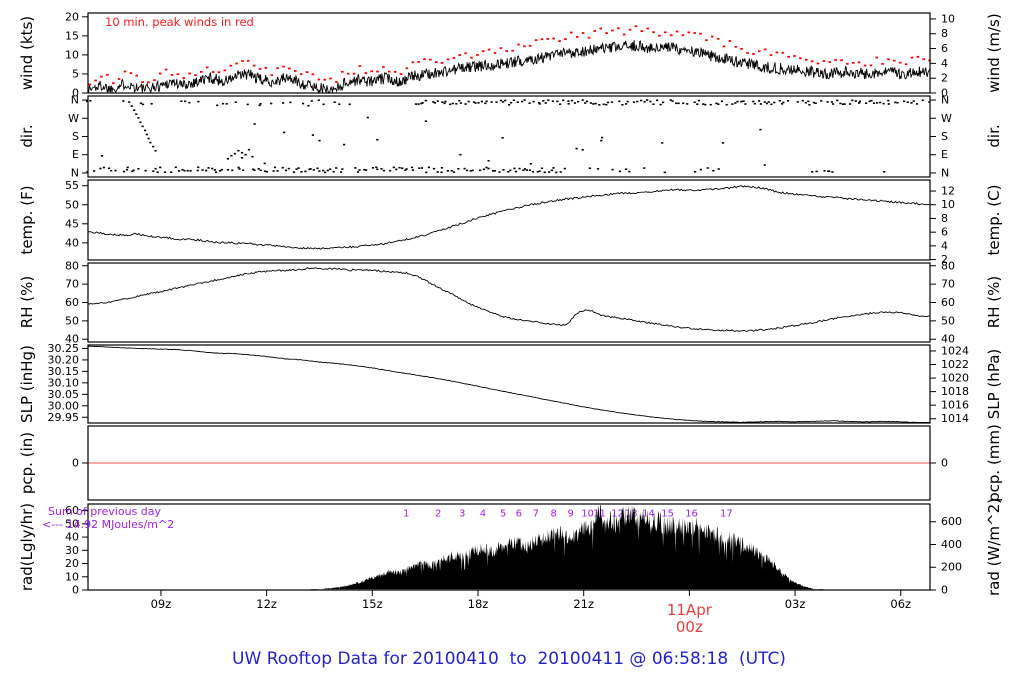  Describe the element at coordinates (27, 547) in the screenshot. I see `axis-label-rad-lgly: rad(Lgly/hr)` at that location.